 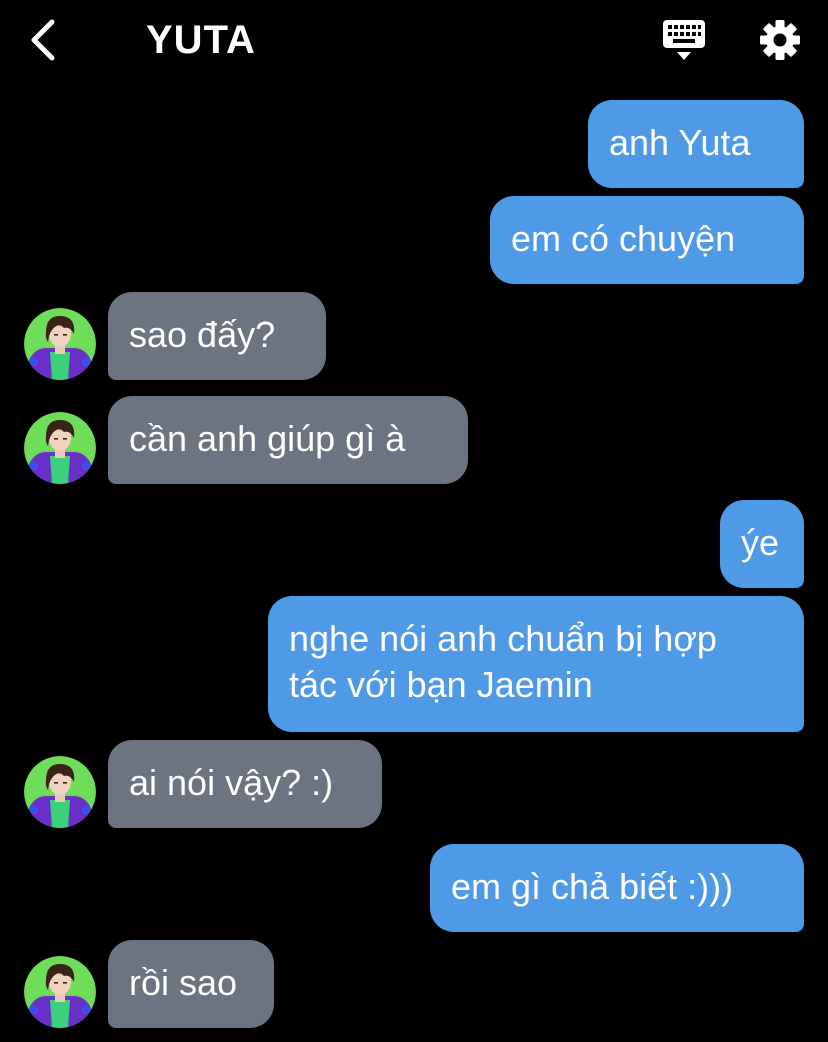 I want to click on chevron-left-icon, so click(x=43, y=40).